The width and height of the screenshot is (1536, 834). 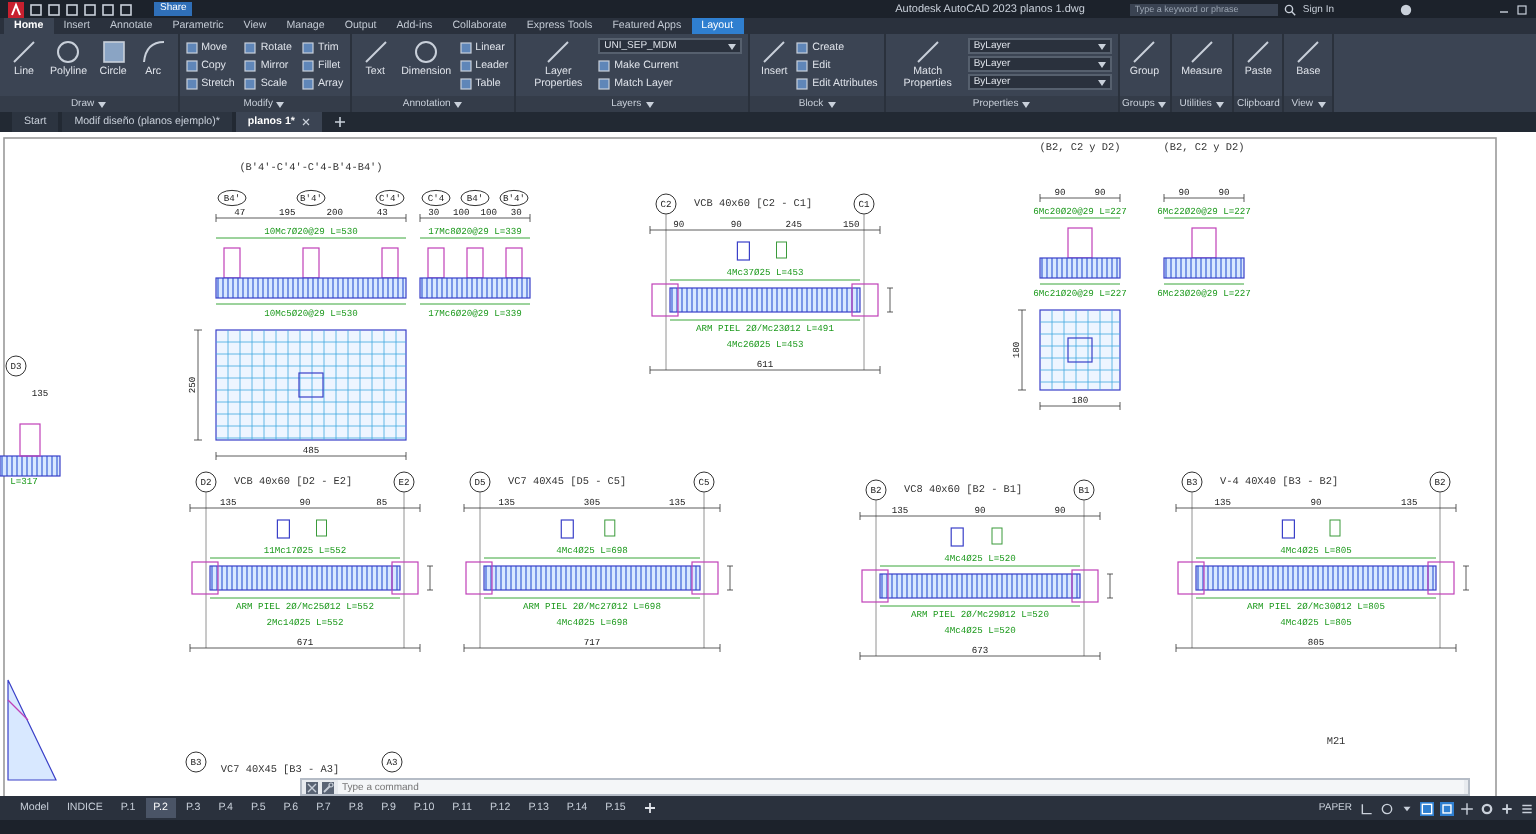 What do you see at coordinates (1367, 808) in the screenshot?
I see `grid-icon` at bounding box center [1367, 808].